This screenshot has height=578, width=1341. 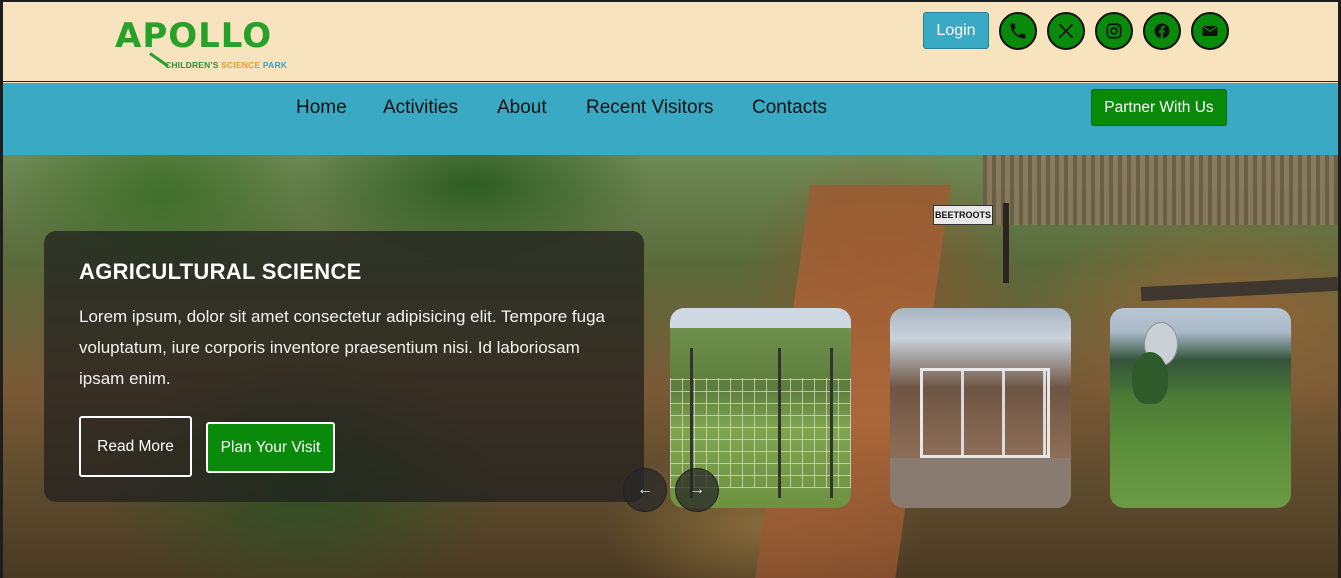 I want to click on arrow-left-icon: ←, so click(x=645, y=489).